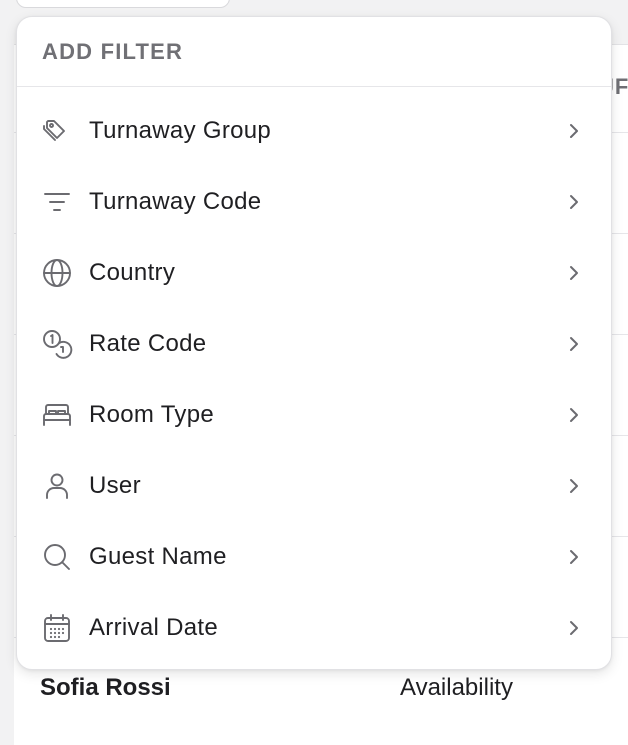 The width and height of the screenshot is (628, 745). Describe the element at coordinates (314, 130) in the screenshot. I see `menu-item-turnaway-group: Turnaway Group` at that location.